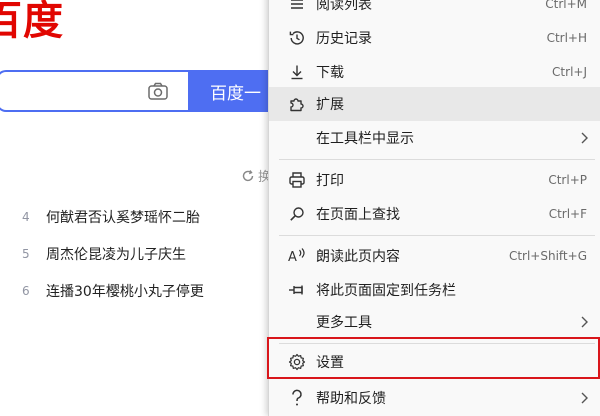 This screenshot has width=600, height=416. I want to click on menu-item-history: 历史记录 Ctrl+H, so click(434, 38).